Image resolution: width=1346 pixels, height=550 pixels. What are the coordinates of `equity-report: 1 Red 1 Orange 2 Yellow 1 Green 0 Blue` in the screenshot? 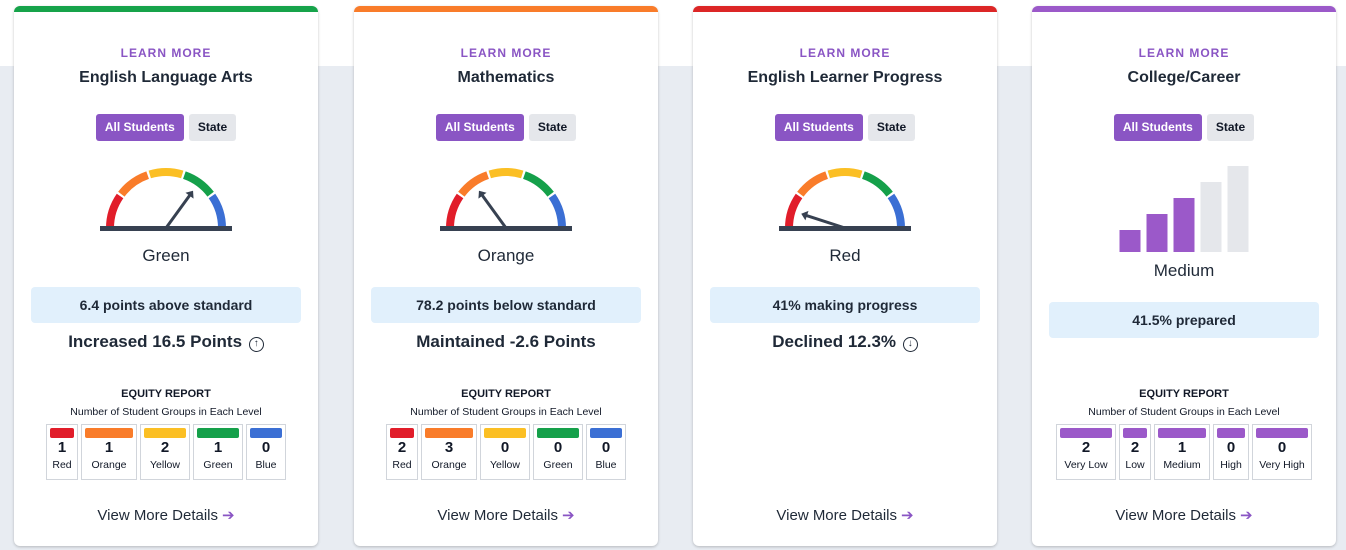 It's located at (166, 452).